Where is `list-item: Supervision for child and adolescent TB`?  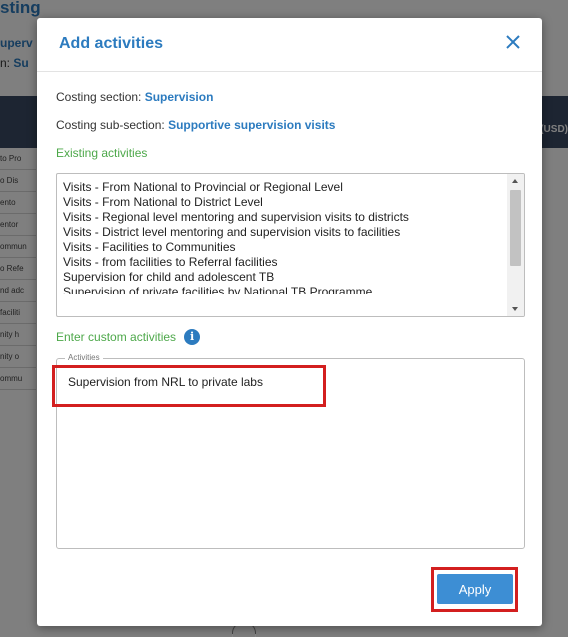
list-item: Supervision for child and adolescent TB is located at coordinates (283, 277).